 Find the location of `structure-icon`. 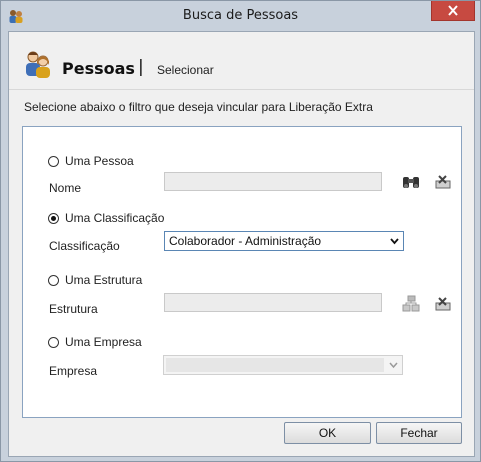

structure-icon is located at coordinates (411, 303).